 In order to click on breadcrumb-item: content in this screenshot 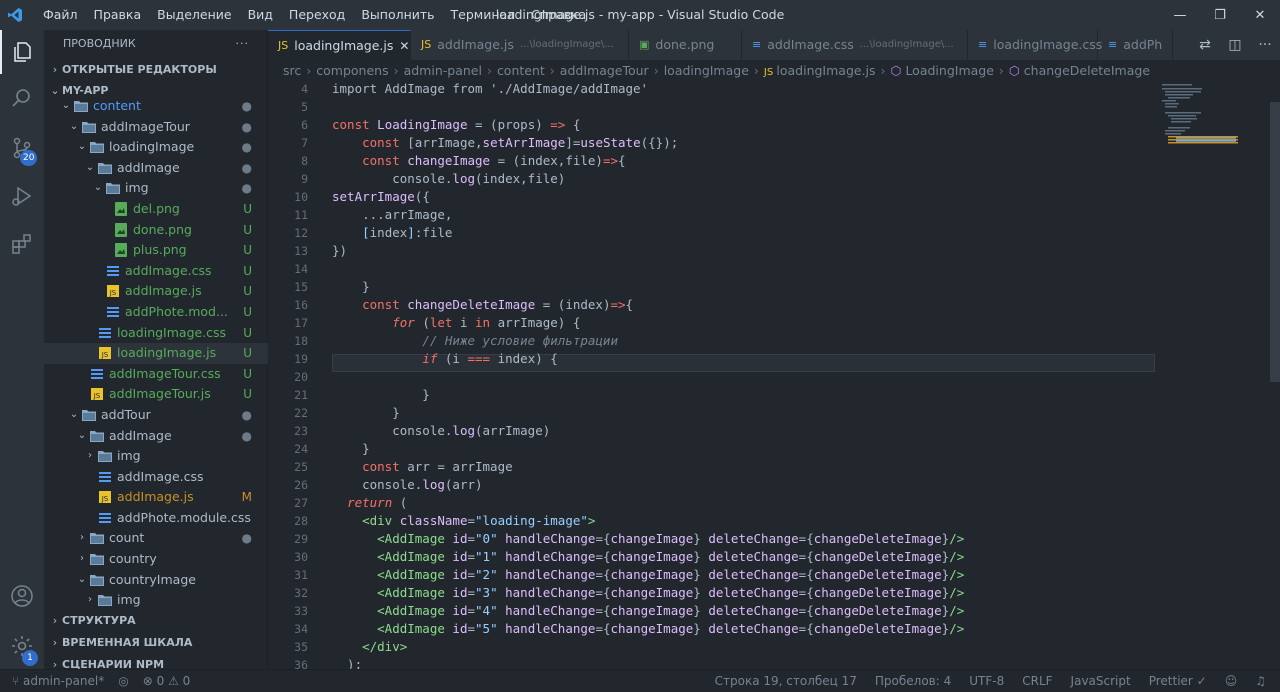, I will do `click(521, 70)`.